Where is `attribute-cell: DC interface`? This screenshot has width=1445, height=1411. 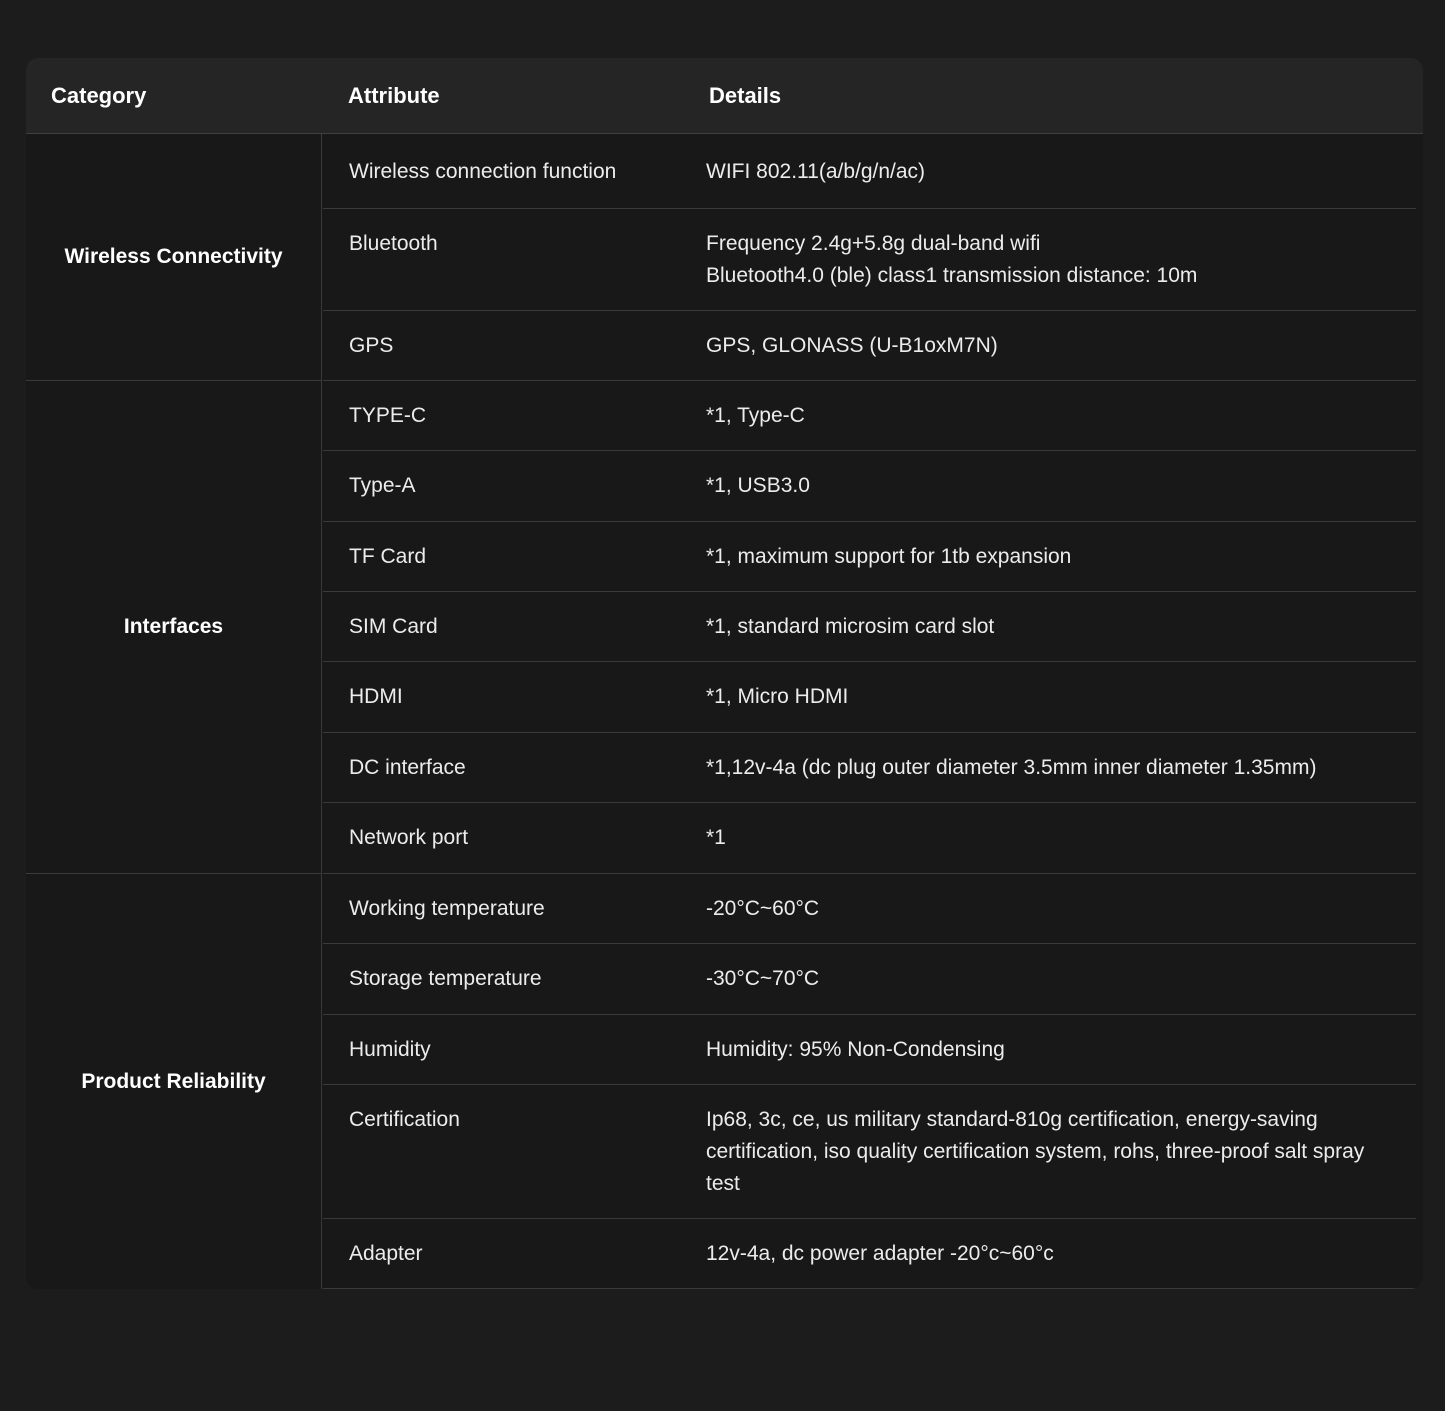 attribute-cell: DC interface is located at coordinates (407, 767).